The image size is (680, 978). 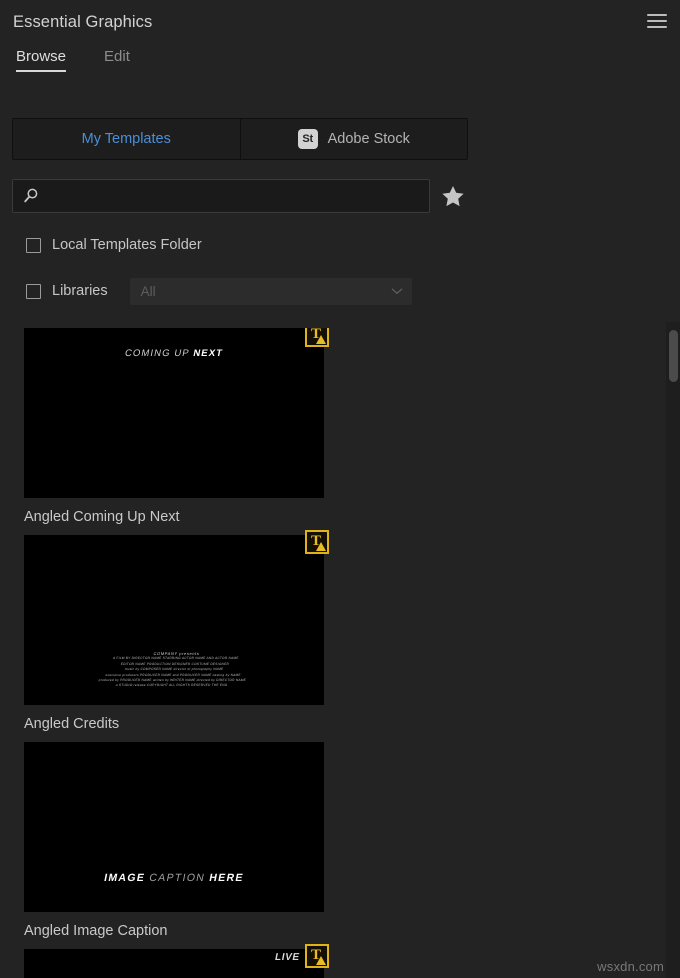 What do you see at coordinates (340, 69) in the screenshot?
I see `panel-tabs: Browse Edit` at bounding box center [340, 69].